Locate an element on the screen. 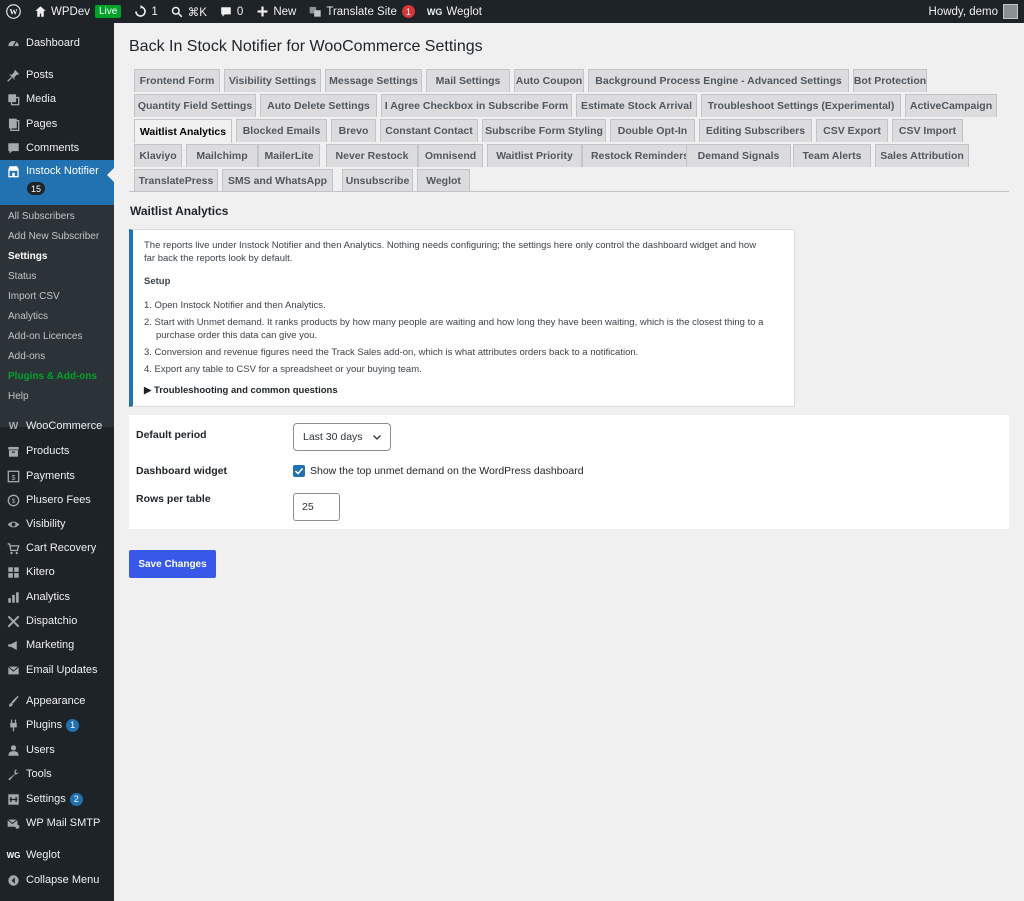 The image size is (1024, 901). dashboard-widget-checkbox is located at coordinates (299, 471).